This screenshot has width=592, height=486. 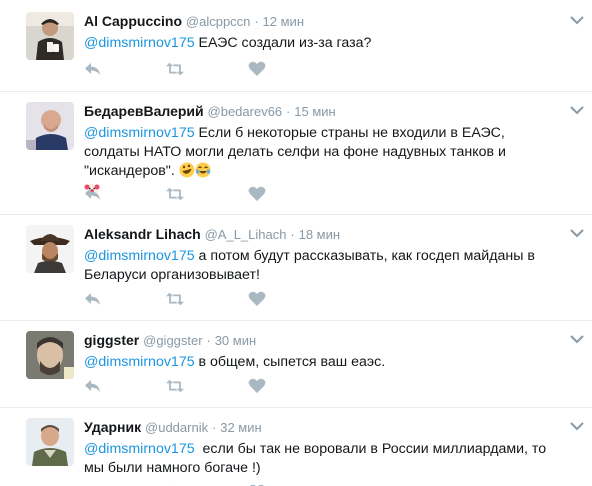 I want to click on author-handle: @A_L_Lihach, so click(x=246, y=234).